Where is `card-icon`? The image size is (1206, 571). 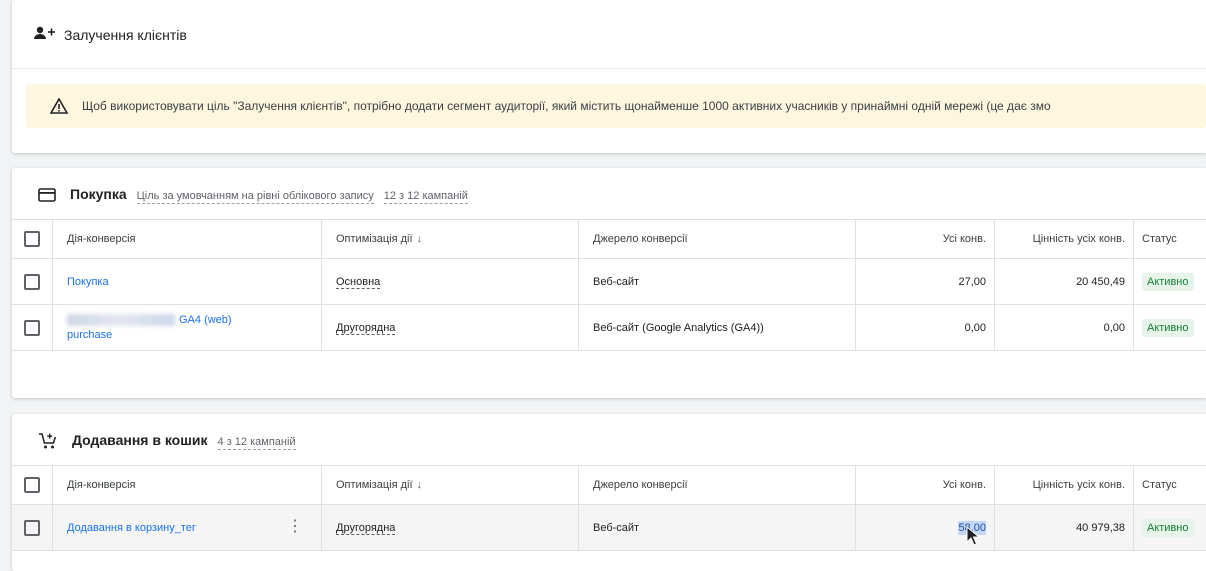
card-icon is located at coordinates (47, 195).